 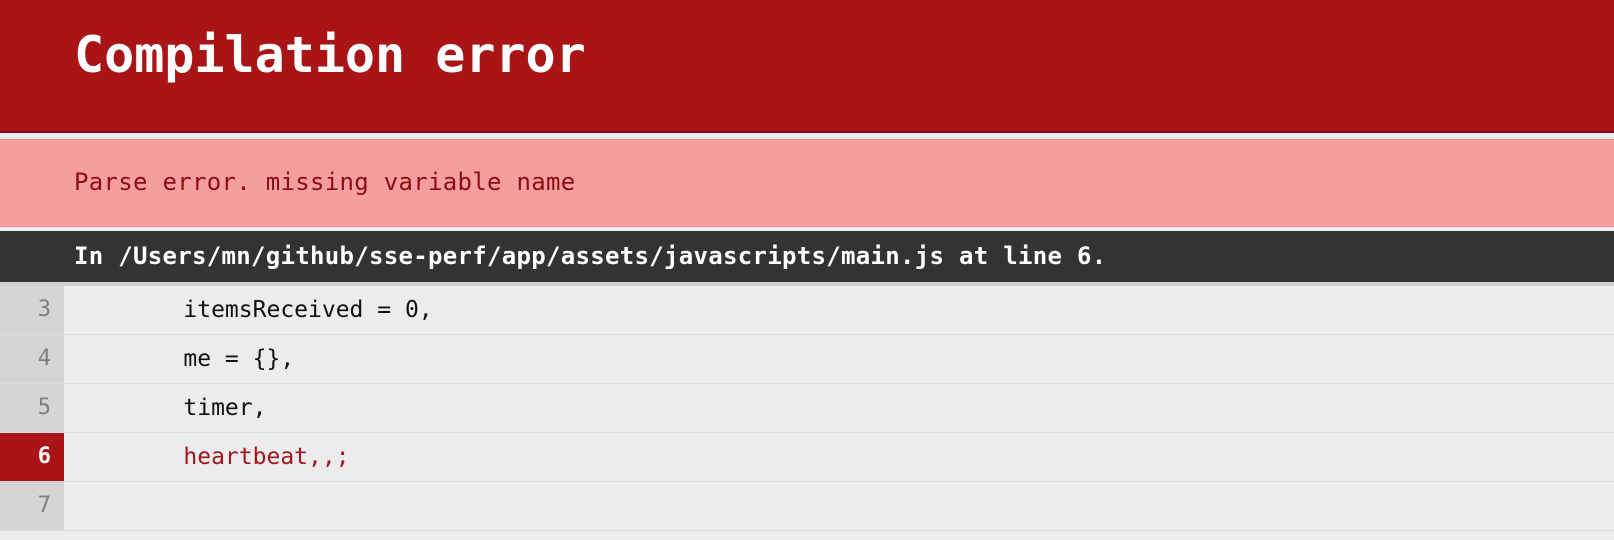 I want to click on code-line: 7, so click(x=807, y=506).